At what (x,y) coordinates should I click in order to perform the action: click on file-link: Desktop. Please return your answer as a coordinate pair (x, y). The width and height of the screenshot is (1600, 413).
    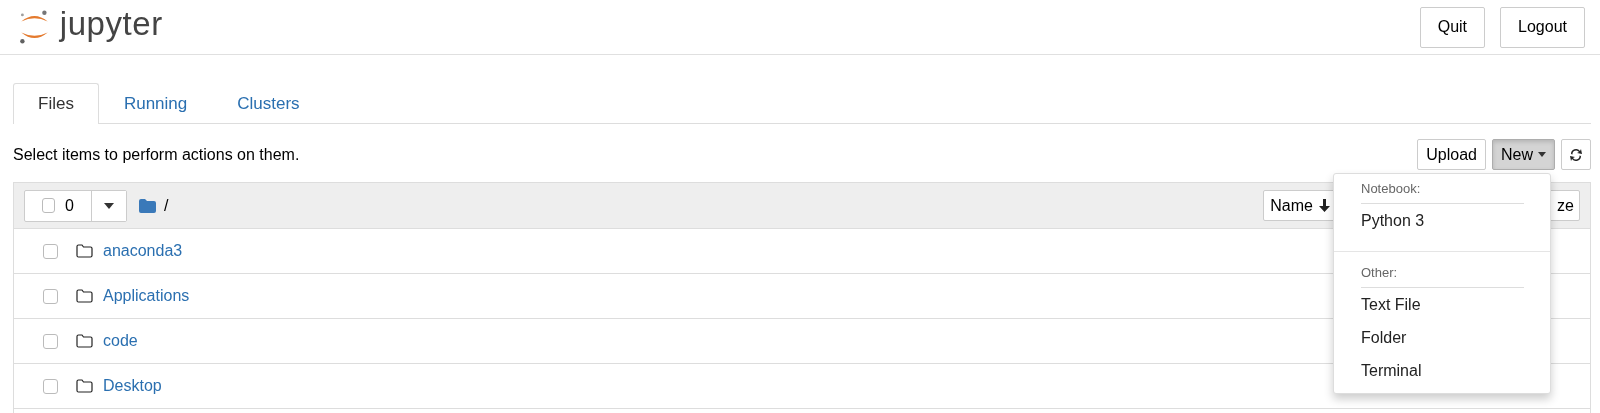
    Looking at the image, I should click on (132, 386).